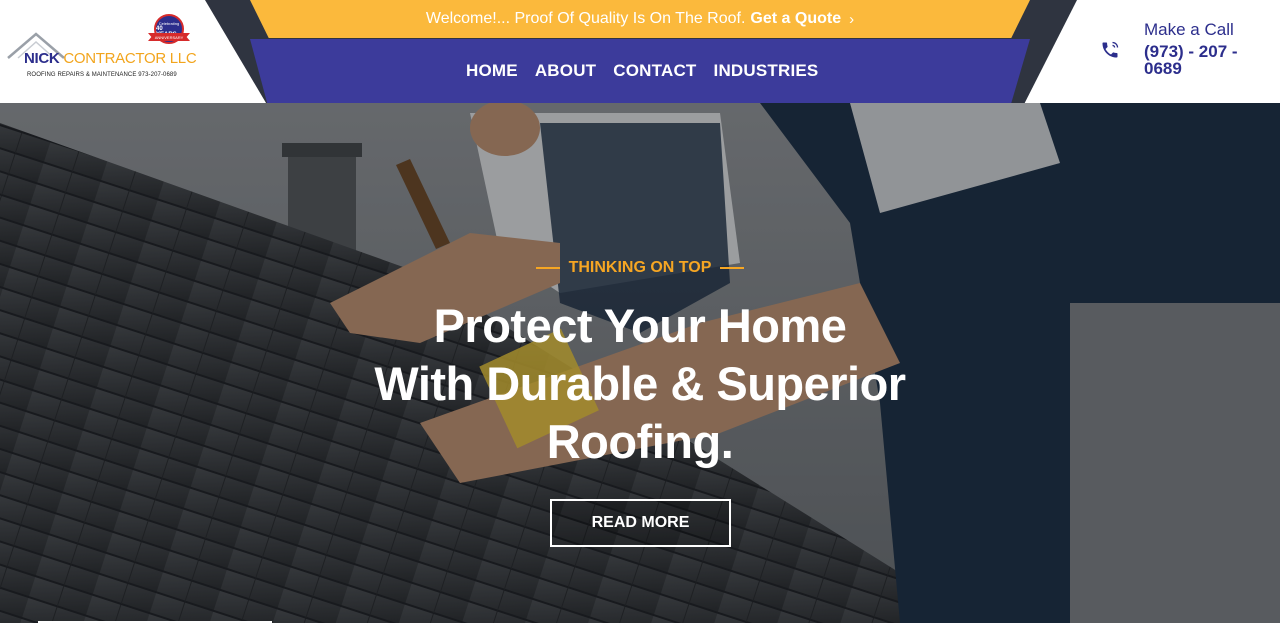 The width and height of the screenshot is (1280, 623). Describe the element at coordinates (851, 19) in the screenshot. I see `chevron-right-icon: ›` at that location.